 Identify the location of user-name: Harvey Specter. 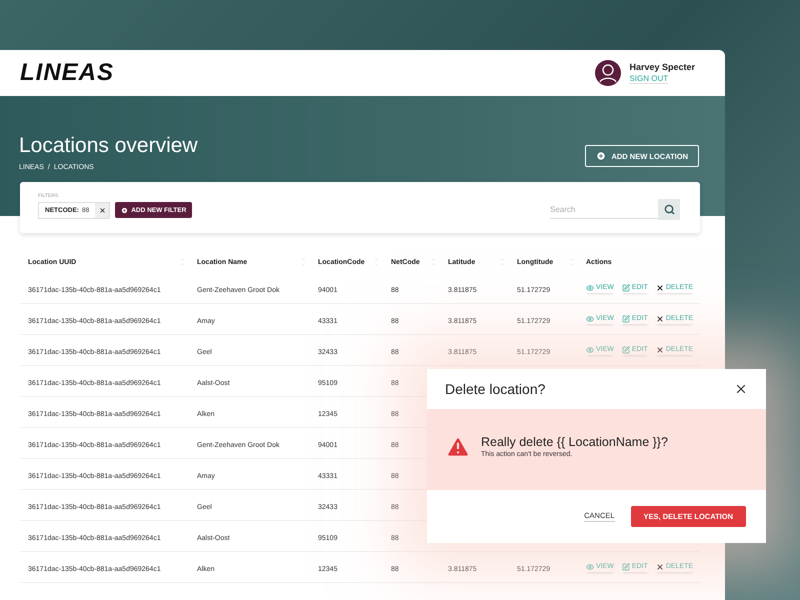
(662, 67).